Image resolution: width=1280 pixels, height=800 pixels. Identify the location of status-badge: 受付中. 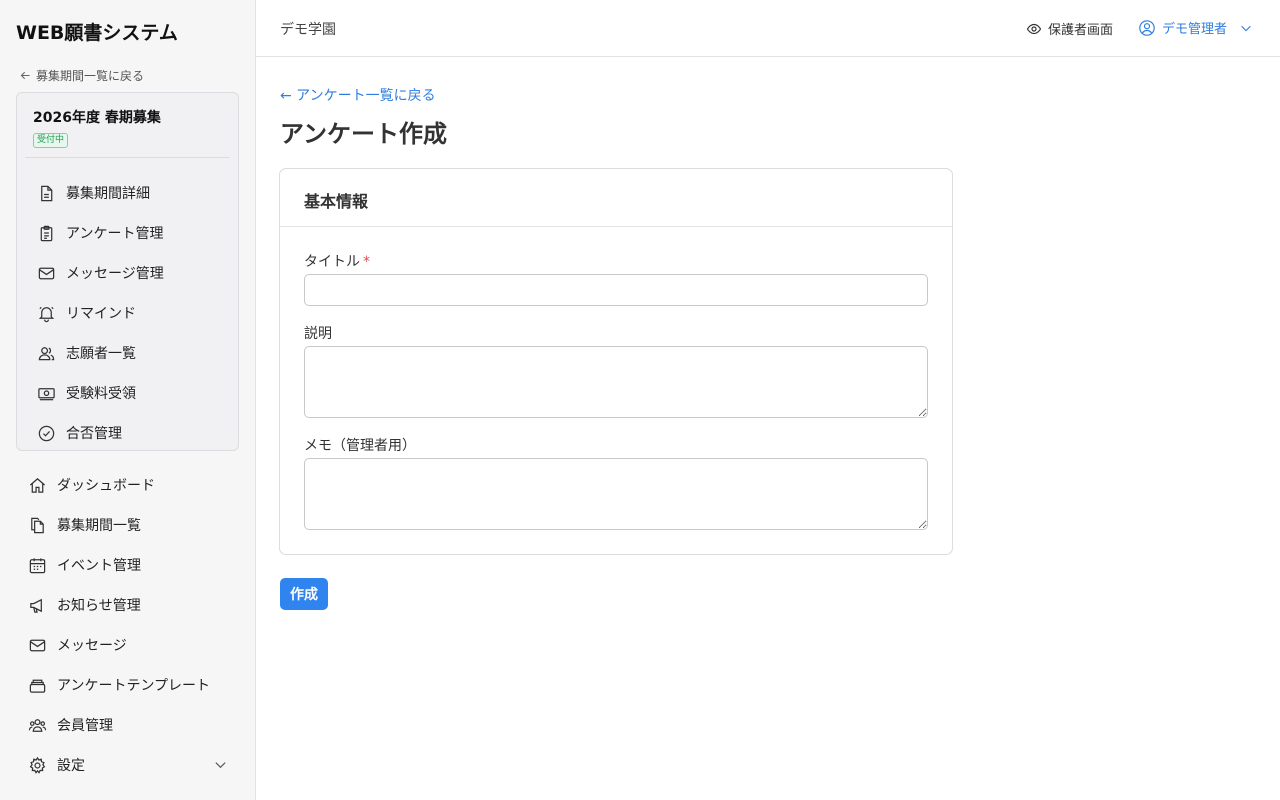
(51, 140).